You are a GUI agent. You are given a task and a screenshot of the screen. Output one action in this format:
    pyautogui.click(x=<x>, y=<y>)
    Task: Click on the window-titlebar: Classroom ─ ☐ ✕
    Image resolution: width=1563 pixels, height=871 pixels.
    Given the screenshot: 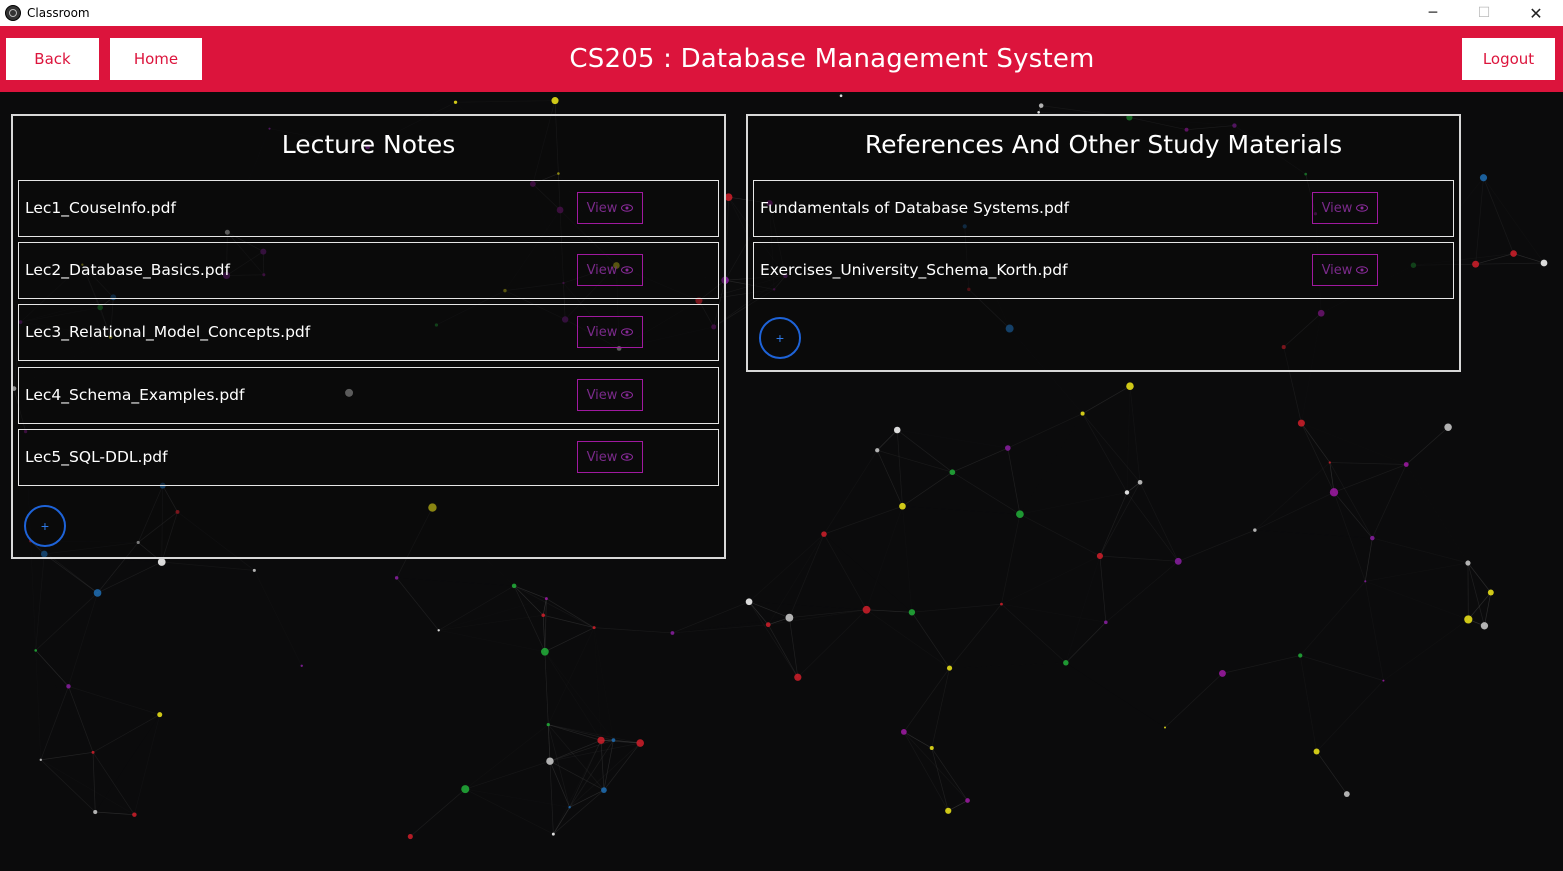 What is the action you would take?
    pyautogui.click(x=781, y=13)
    